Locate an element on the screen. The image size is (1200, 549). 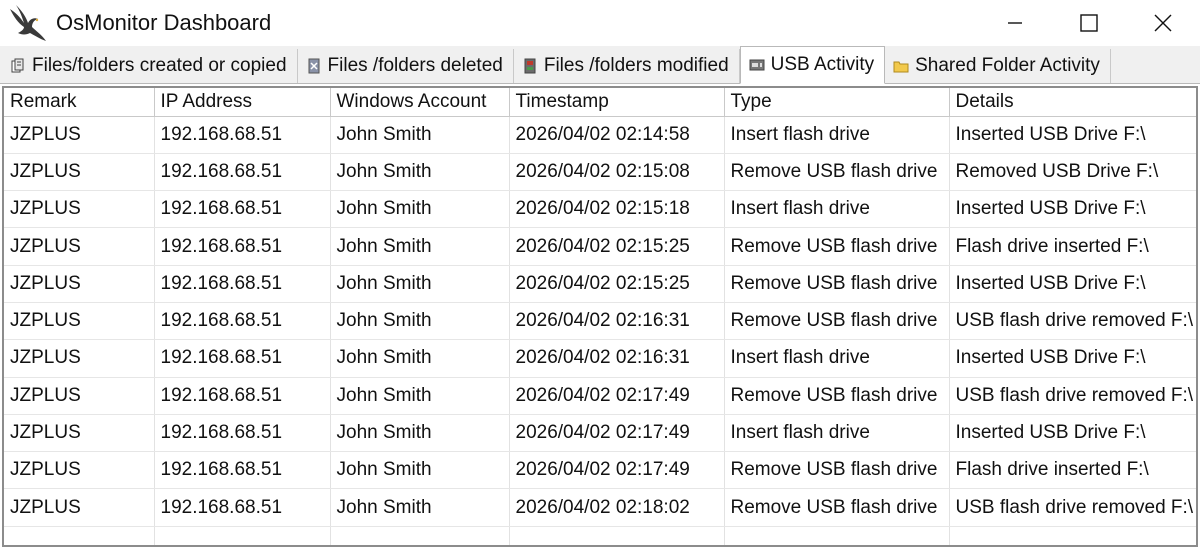
column-header-details: Details is located at coordinates (1072, 102).